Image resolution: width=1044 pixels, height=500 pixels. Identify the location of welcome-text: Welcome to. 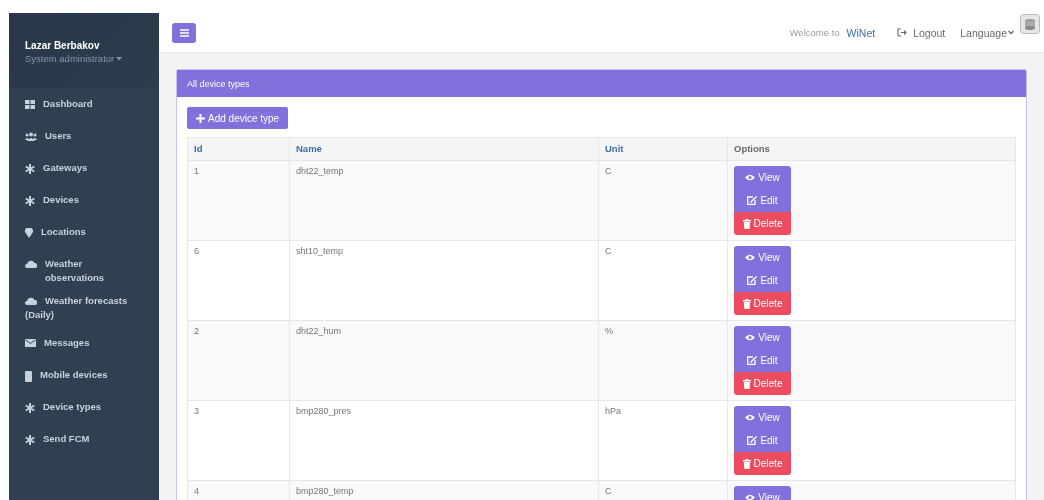
(814, 32).